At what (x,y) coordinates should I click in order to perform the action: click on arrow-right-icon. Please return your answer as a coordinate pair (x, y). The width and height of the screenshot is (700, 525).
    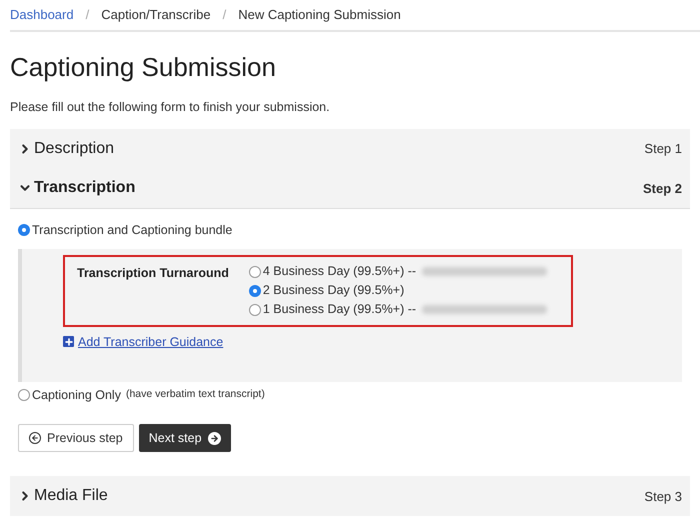
    Looking at the image, I should click on (214, 438).